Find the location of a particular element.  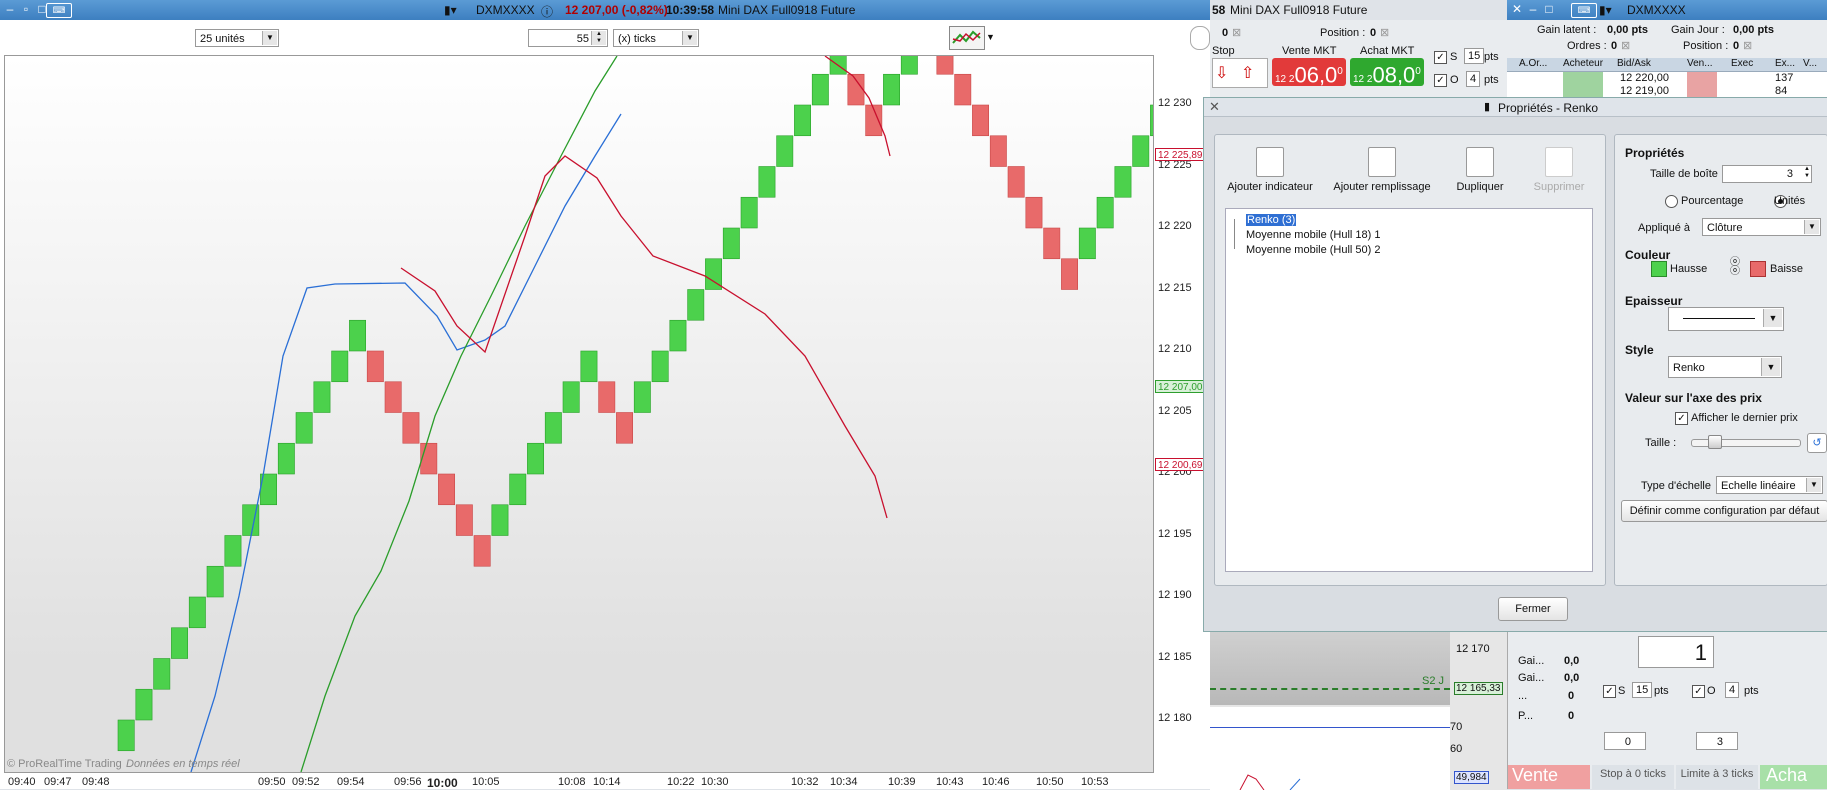

lower-target-checkbox: ✓ is located at coordinates (1698, 691).